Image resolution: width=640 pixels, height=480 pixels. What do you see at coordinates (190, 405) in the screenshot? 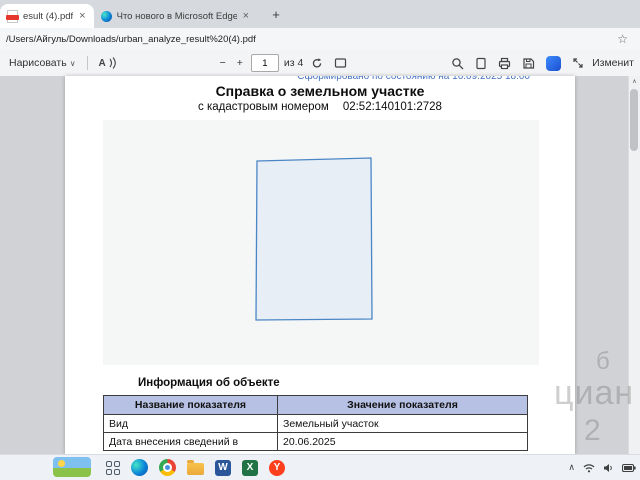
I see `table-header-name: Название показателя` at bounding box center [190, 405].